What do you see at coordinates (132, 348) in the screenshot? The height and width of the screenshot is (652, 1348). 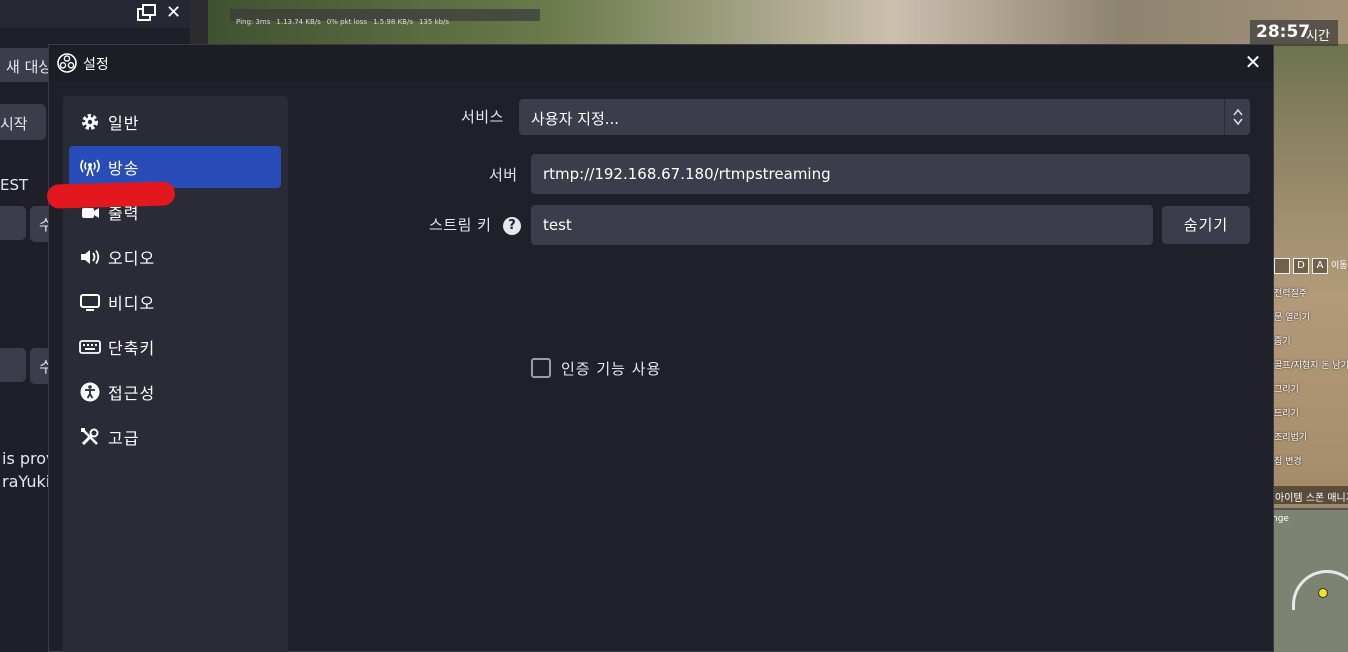 I see `sidebar-item-label: 단축키` at bounding box center [132, 348].